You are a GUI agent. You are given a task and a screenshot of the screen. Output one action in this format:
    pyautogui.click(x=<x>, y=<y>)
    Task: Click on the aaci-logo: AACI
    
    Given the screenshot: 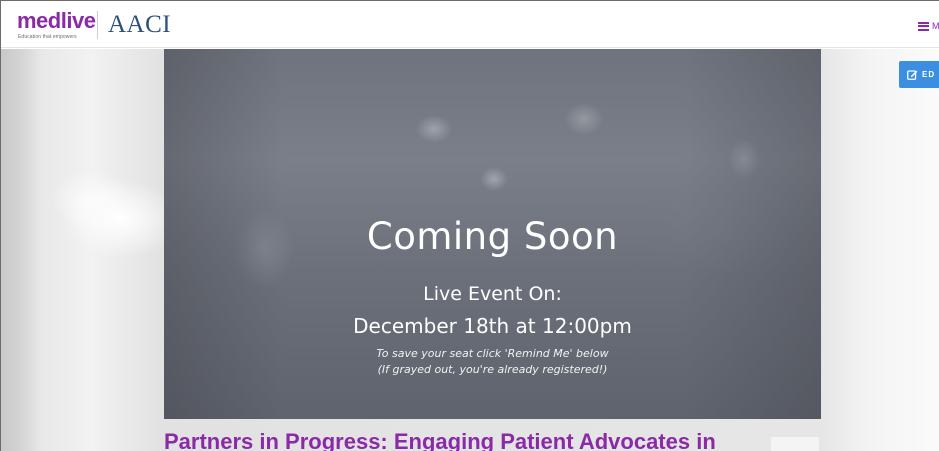 What is the action you would take?
    pyautogui.click(x=139, y=25)
    